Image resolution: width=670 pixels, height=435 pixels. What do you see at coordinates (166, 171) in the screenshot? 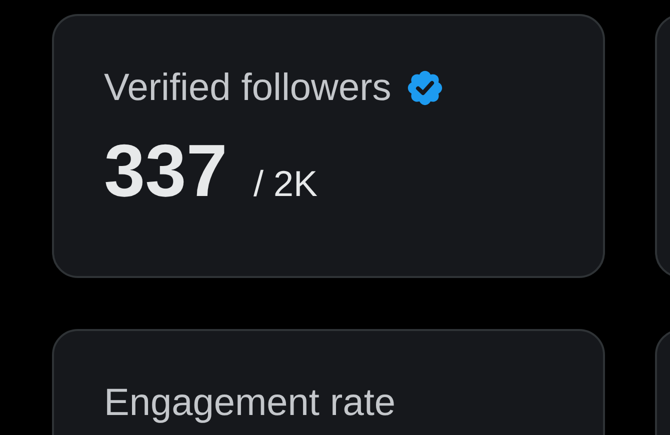
I see `stat-value: 337` at bounding box center [166, 171].